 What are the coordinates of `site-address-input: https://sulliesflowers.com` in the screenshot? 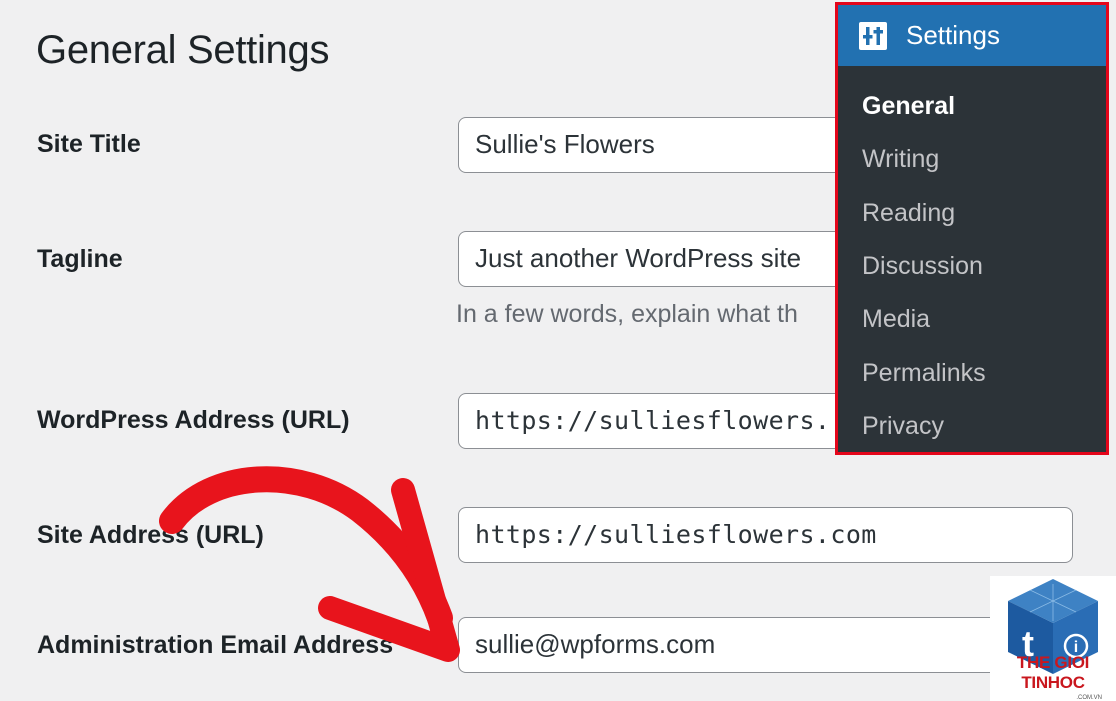 It's located at (765, 535).